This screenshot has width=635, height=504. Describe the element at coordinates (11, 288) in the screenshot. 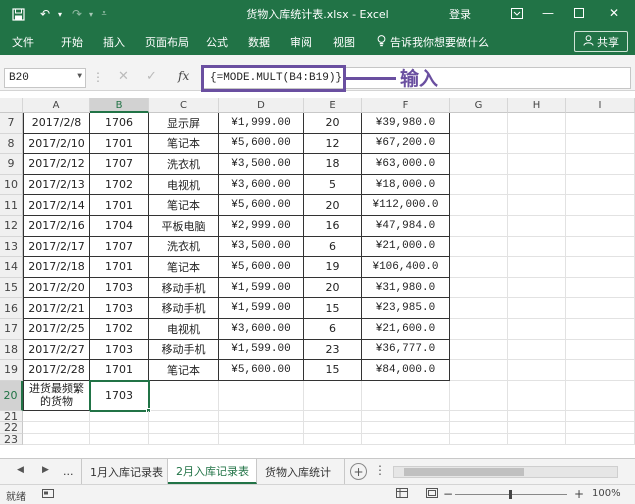

I see `row-header: 15` at that location.